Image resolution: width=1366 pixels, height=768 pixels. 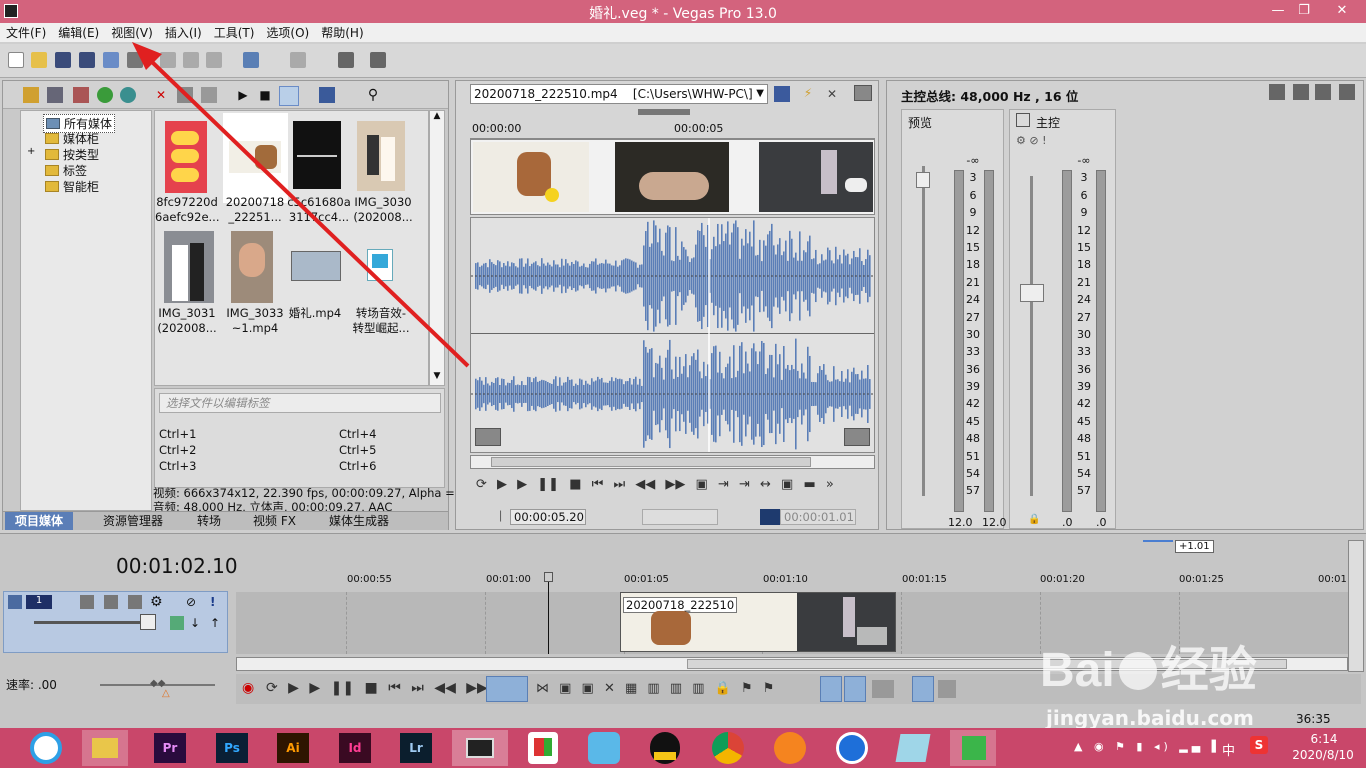 What do you see at coordinates (1259, 745) in the screenshot?
I see `sogou-ime-icon: S` at bounding box center [1259, 745].